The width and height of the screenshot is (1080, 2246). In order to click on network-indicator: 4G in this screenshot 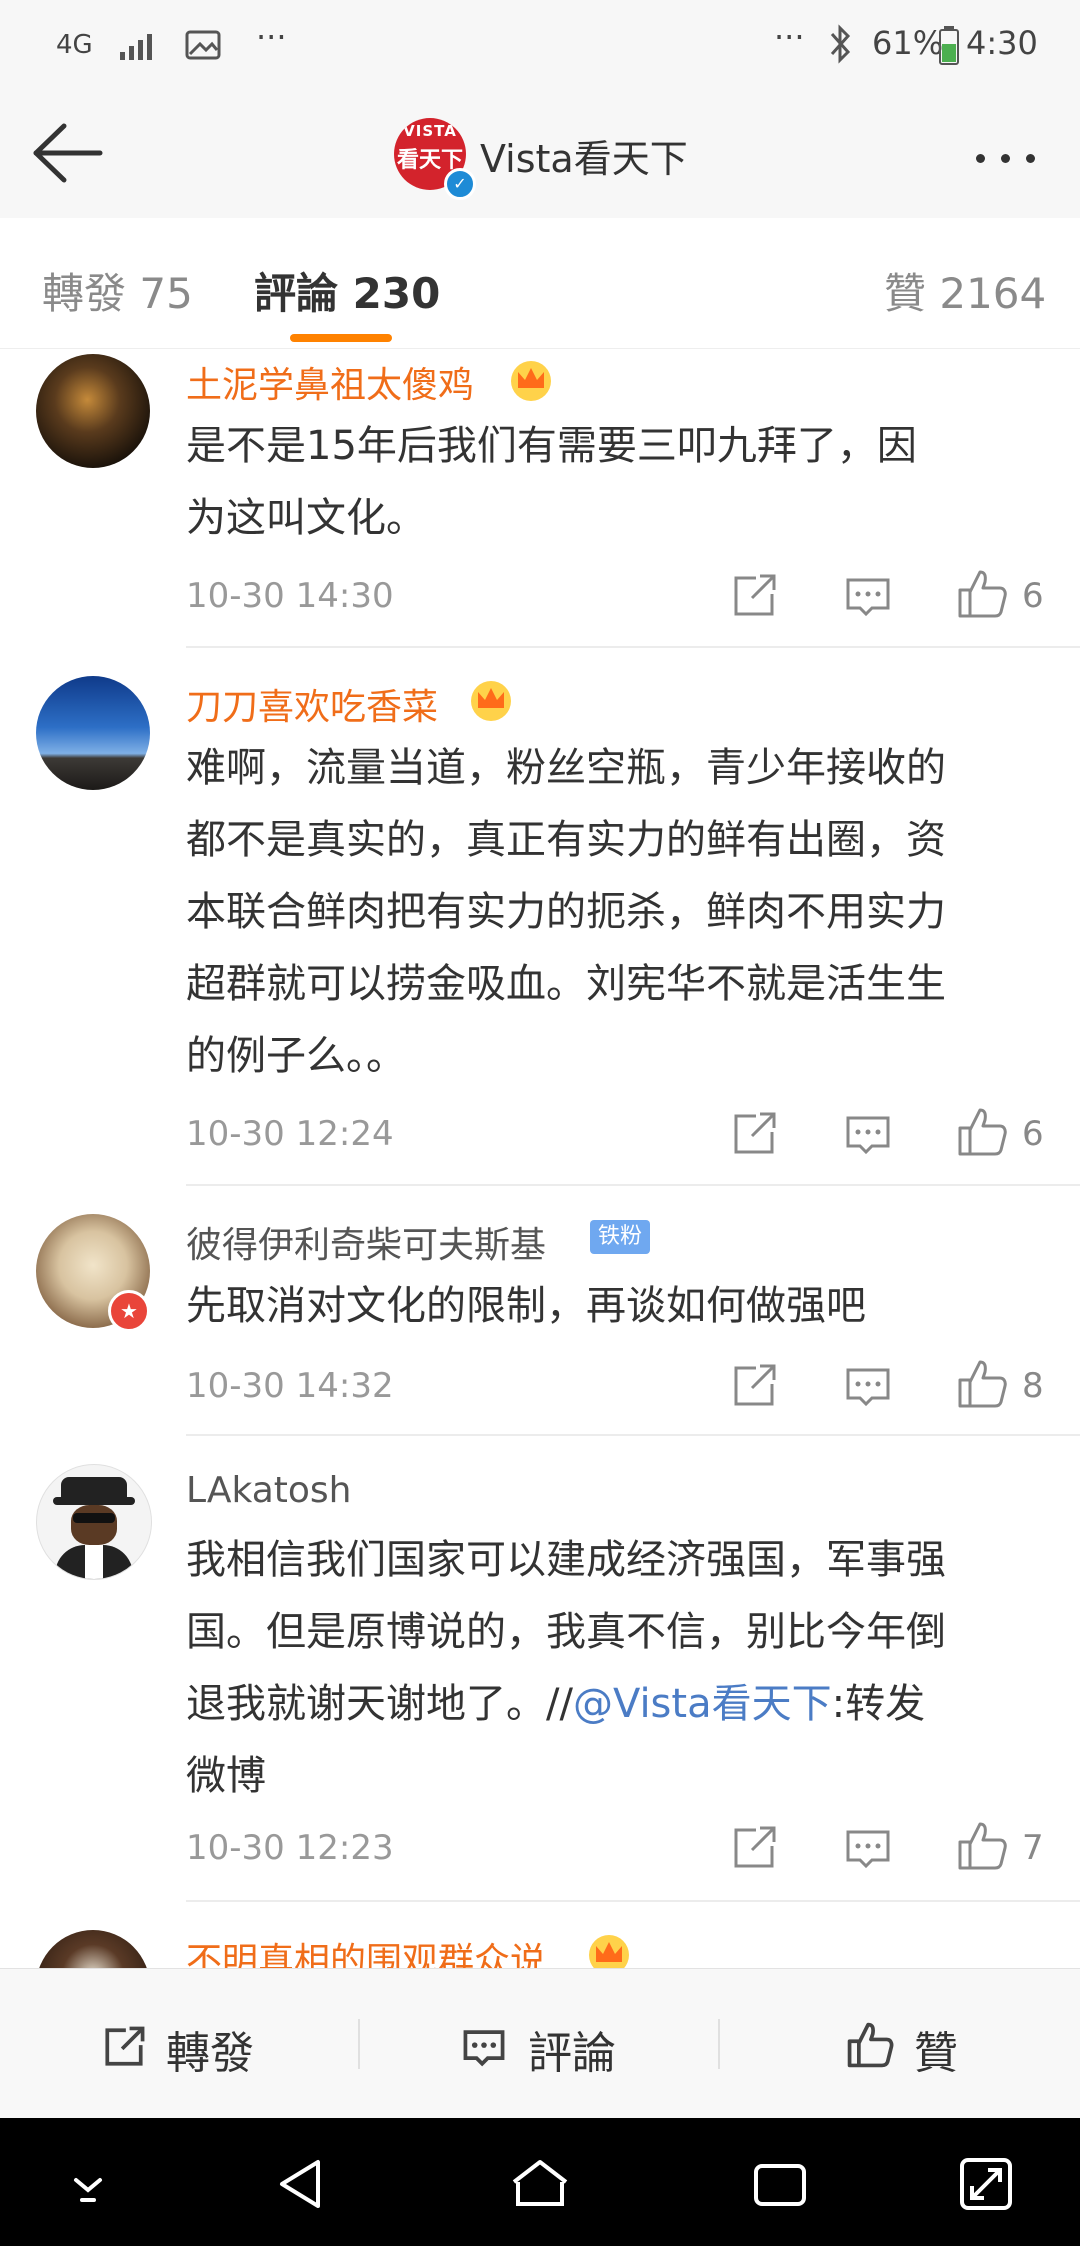, I will do `click(74, 45)`.